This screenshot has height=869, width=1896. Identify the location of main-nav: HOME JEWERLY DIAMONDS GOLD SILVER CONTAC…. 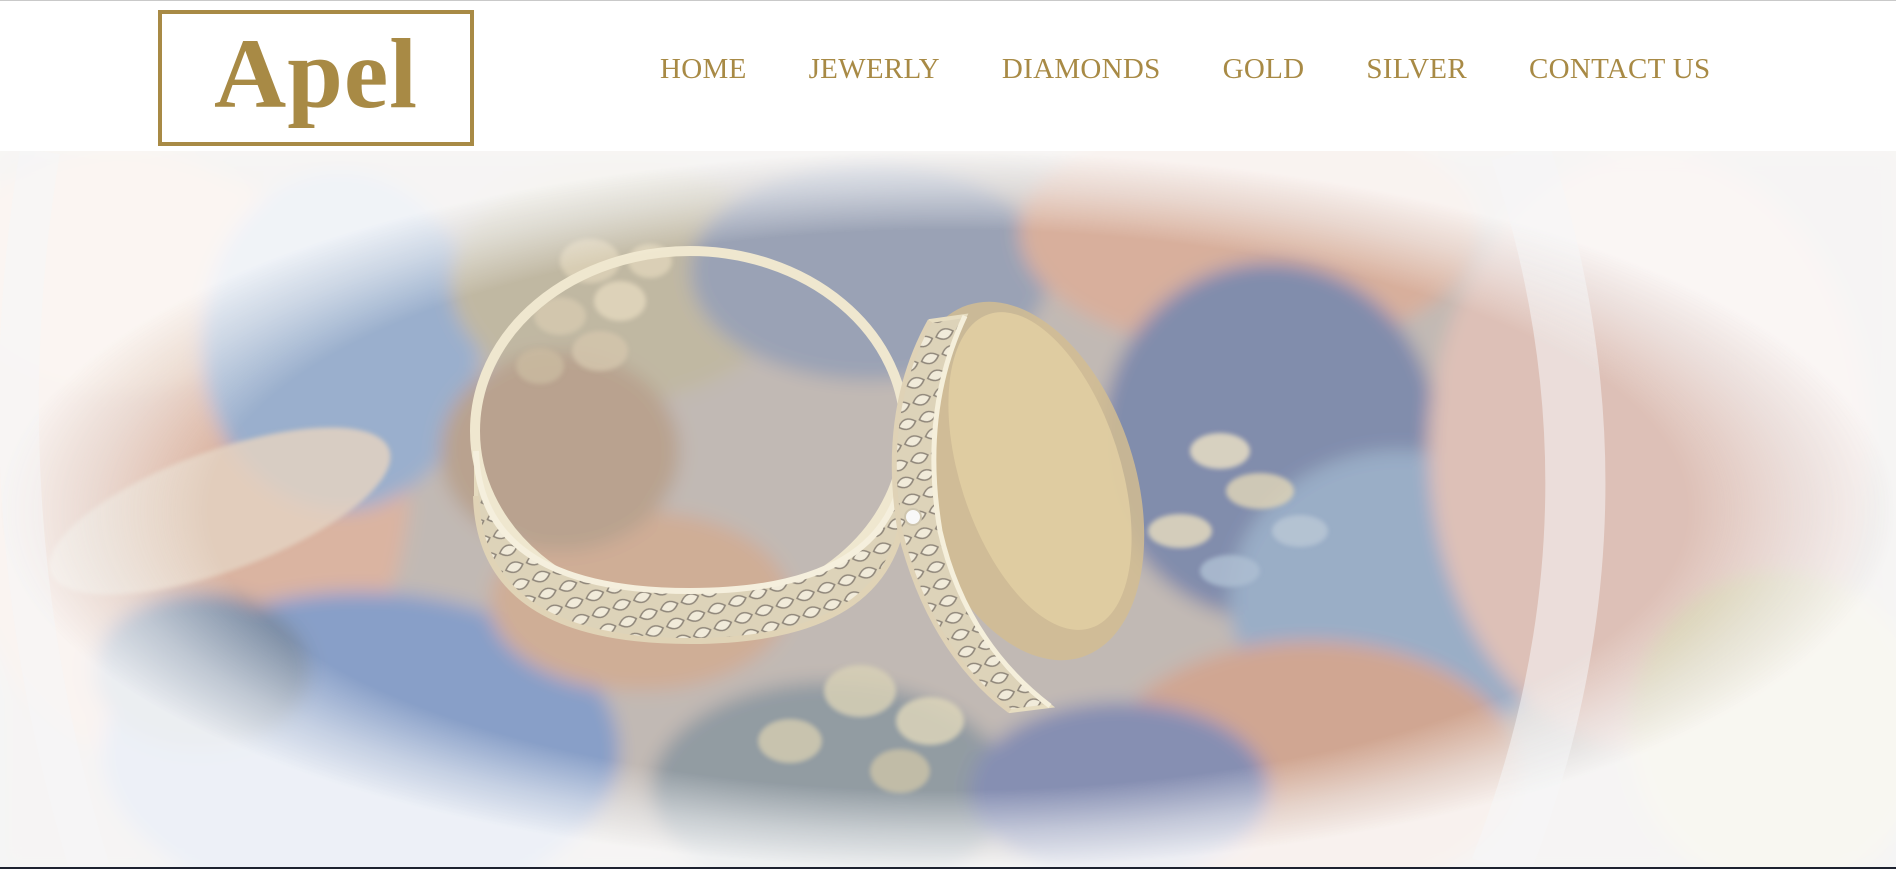
(1185, 69).